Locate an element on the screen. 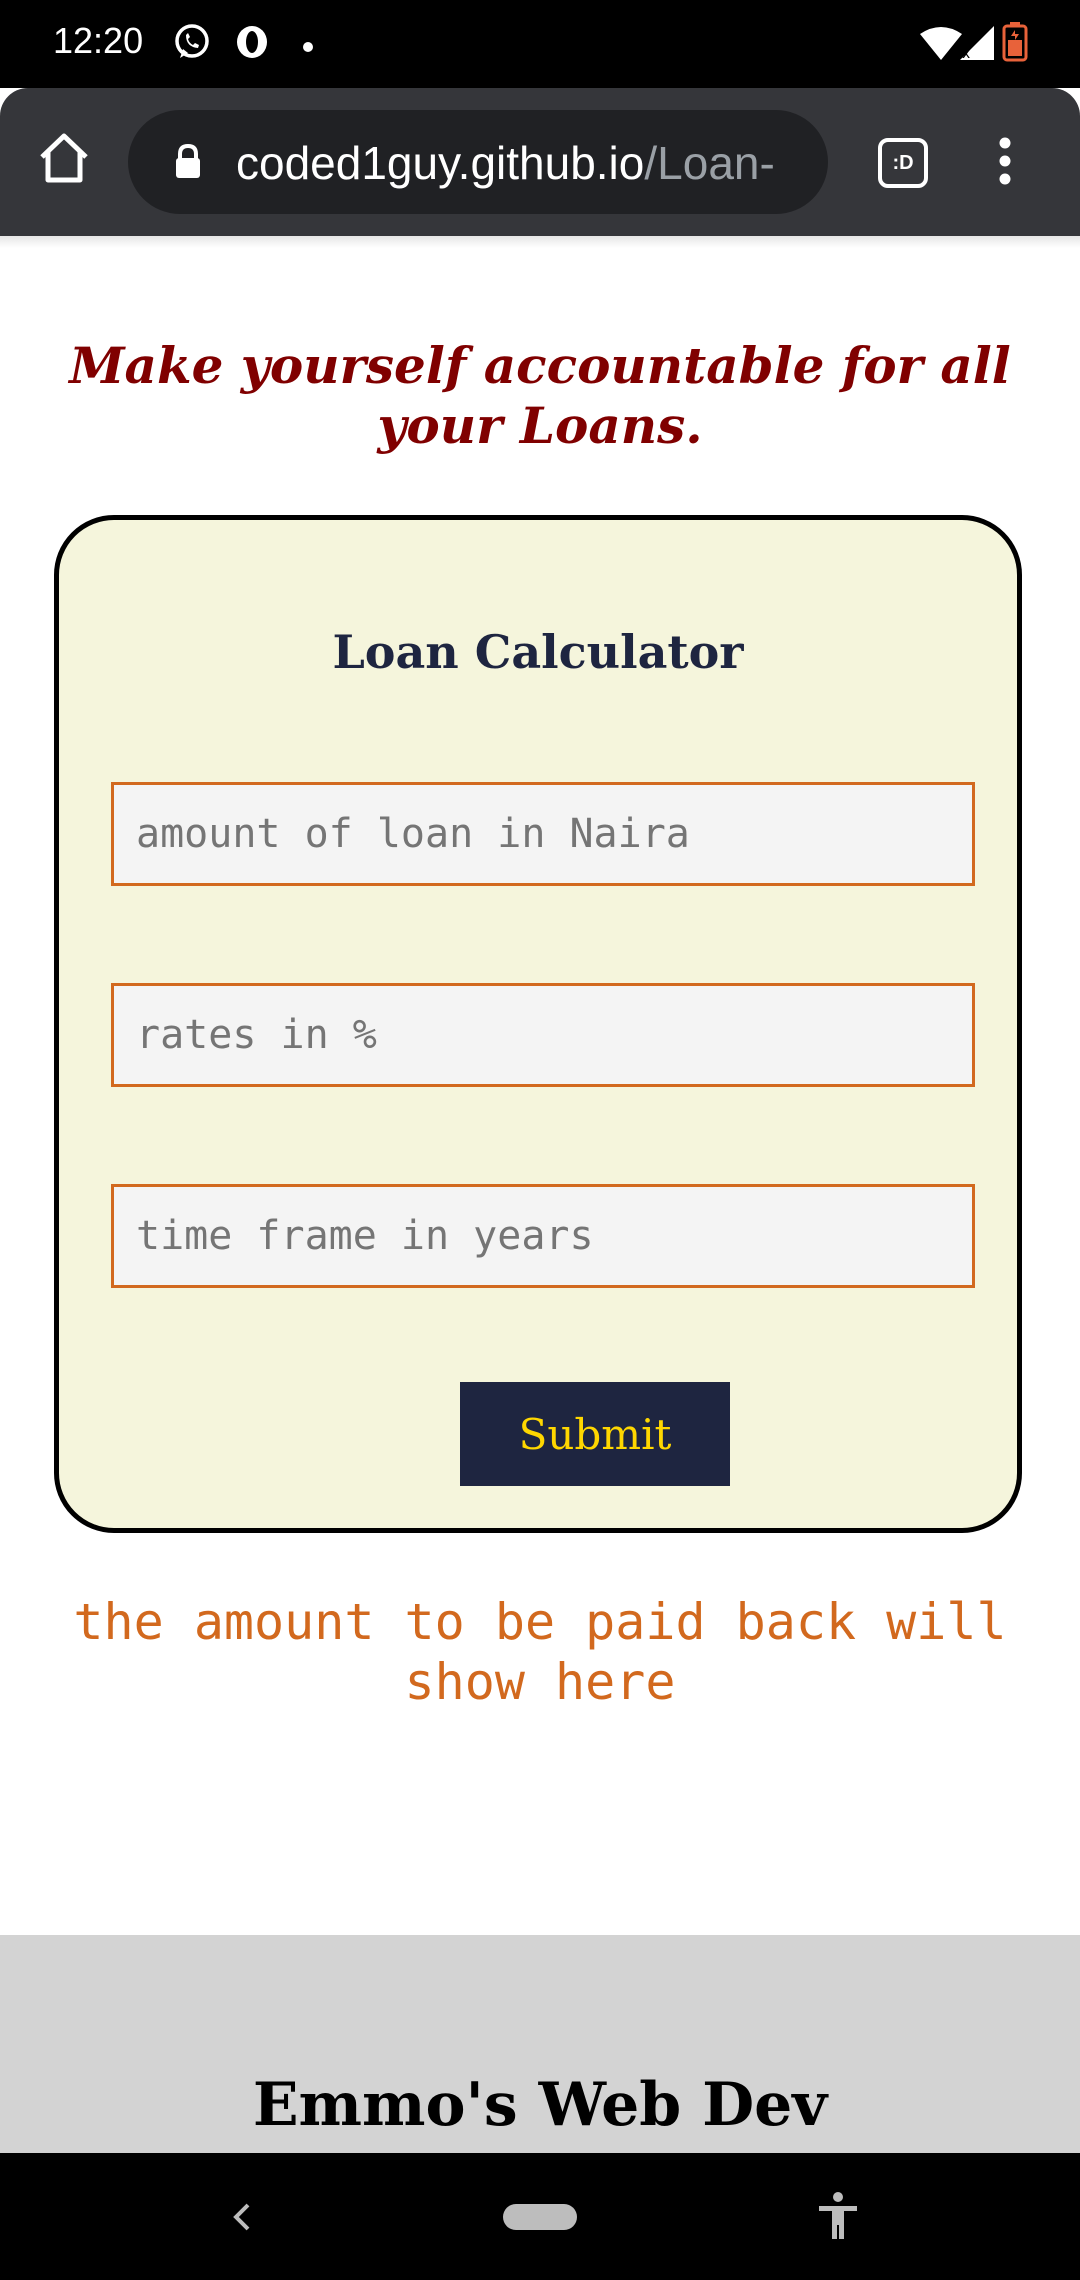  signal-icon: x is located at coordinates (977, 45).